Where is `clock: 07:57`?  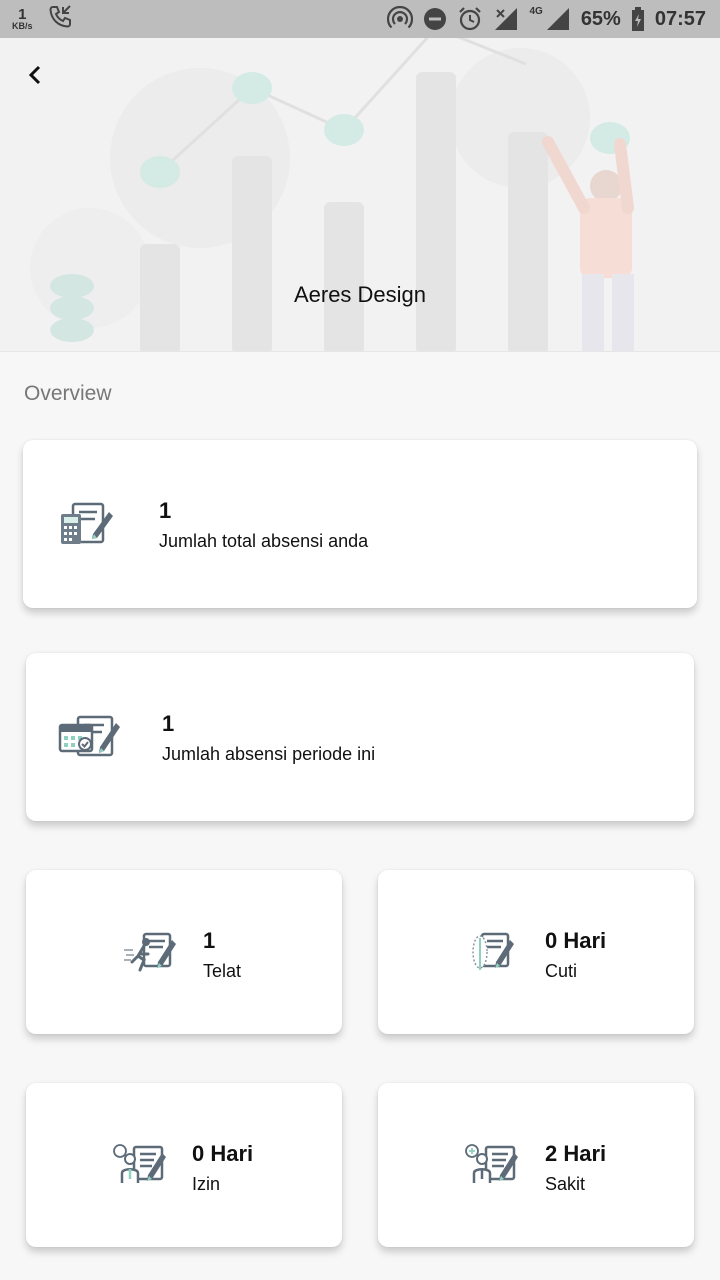 clock: 07:57 is located at coordinates (680, 18).